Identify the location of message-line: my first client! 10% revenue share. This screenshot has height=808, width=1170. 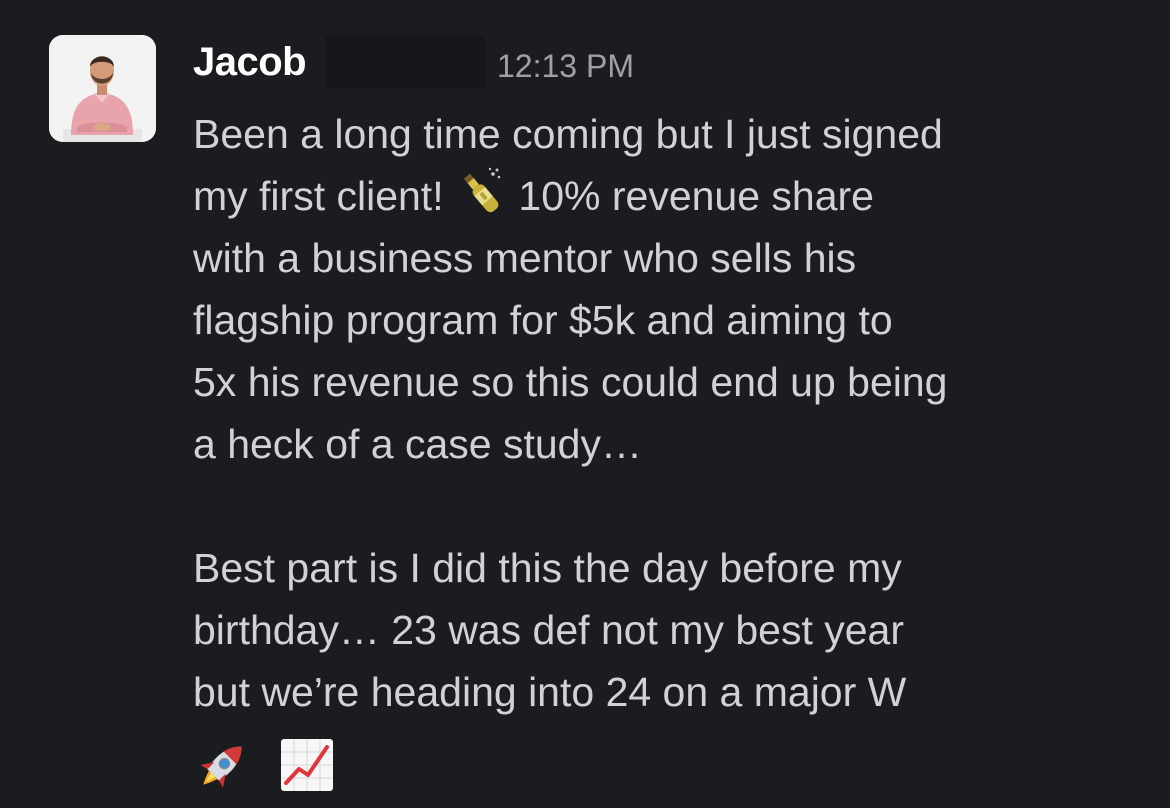
(668, 196).